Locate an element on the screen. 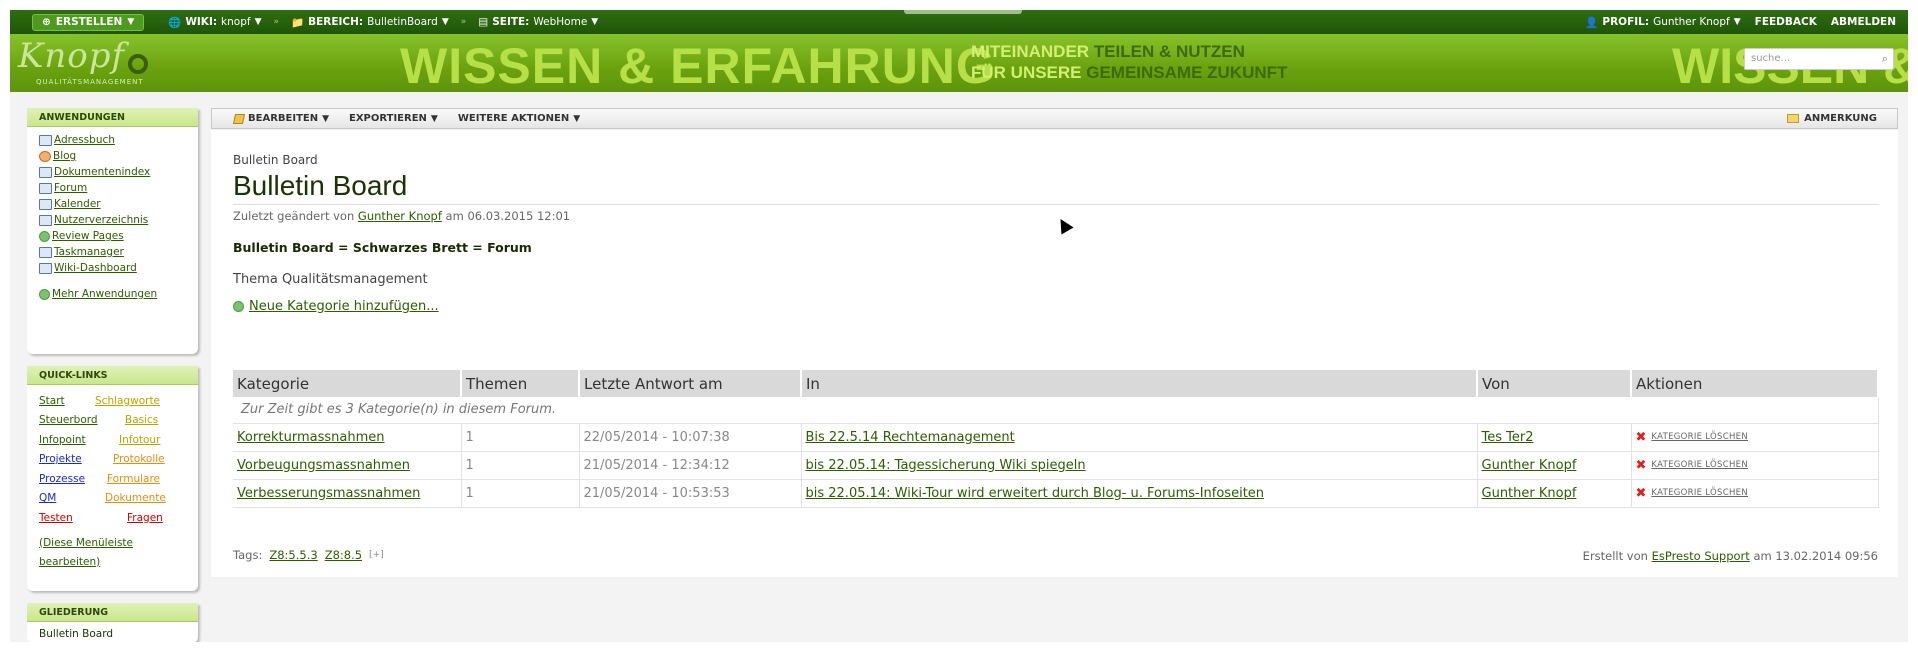 The image size is (1918, 650). app-item-forum: Forum is located at coordinates (112, 188).